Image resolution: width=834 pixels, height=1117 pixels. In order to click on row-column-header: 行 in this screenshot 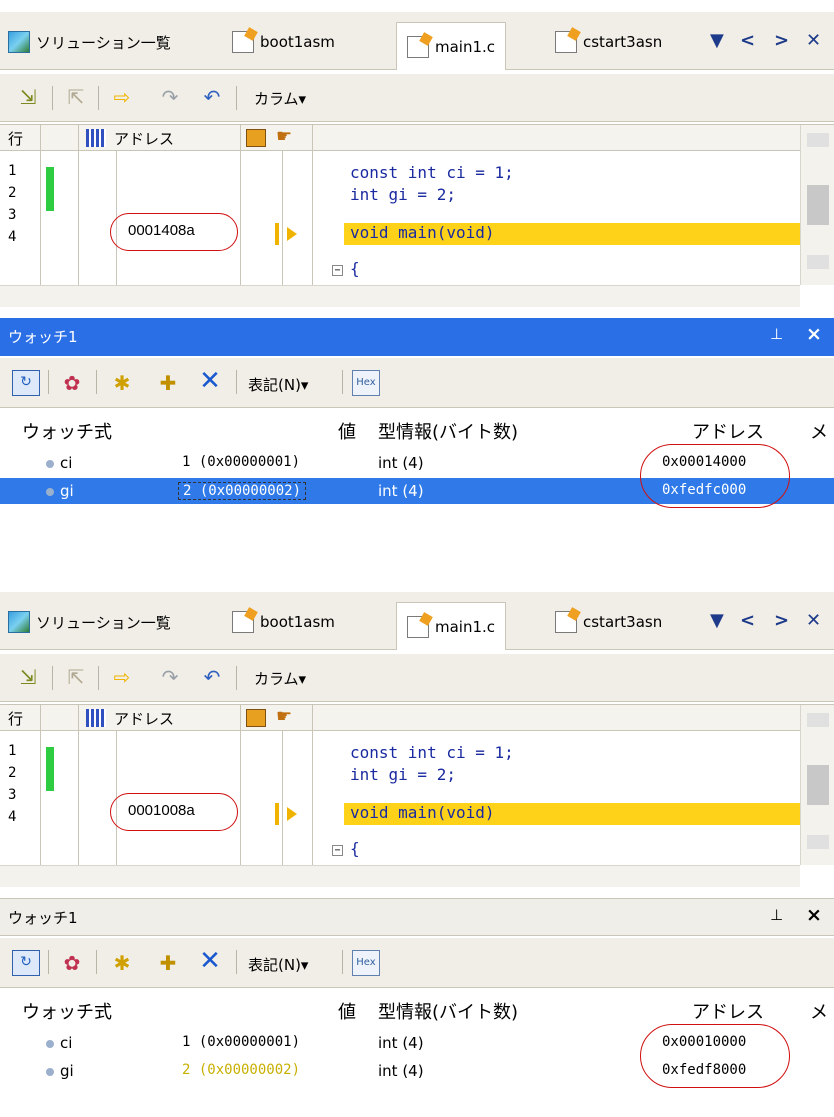, I will do `click(16, 139)`.